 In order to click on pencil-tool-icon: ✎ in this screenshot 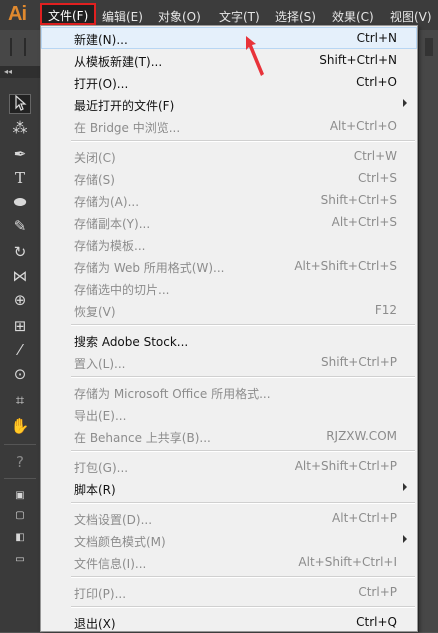, I will do `click(20, 226)`.